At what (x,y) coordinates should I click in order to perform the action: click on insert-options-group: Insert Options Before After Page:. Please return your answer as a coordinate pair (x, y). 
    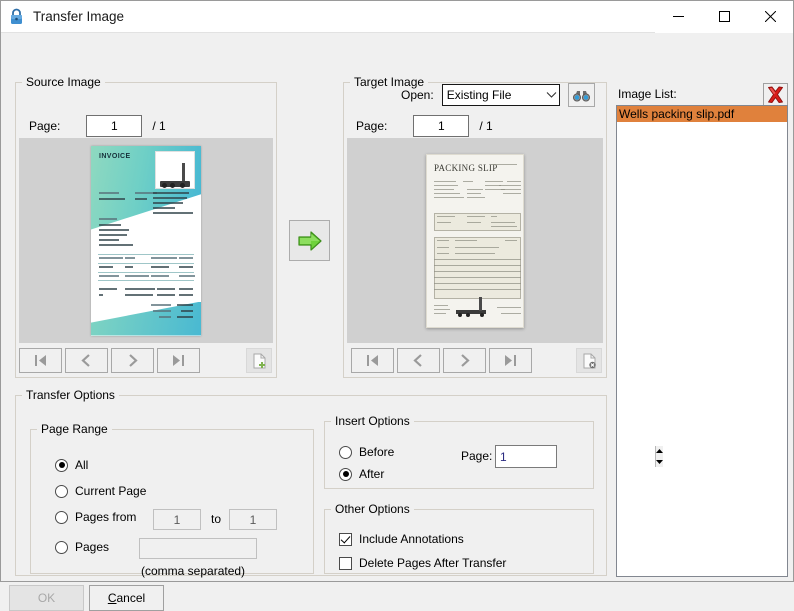
    Looking at the image, I should click on (493, 451).